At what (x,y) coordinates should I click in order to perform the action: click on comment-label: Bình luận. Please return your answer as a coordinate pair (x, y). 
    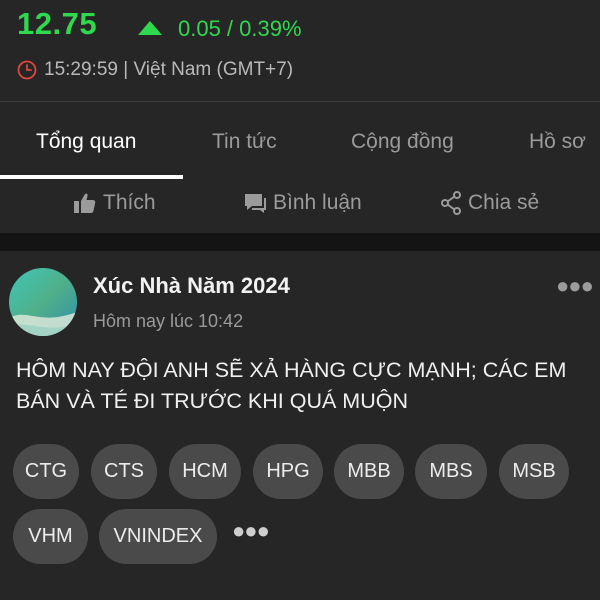
    Looking at the image, I should click on (317, 202).